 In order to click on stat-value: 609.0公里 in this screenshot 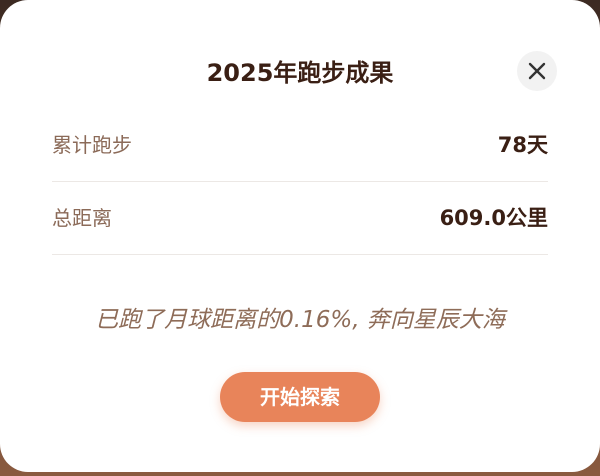, I will do `click(493, 218)`.